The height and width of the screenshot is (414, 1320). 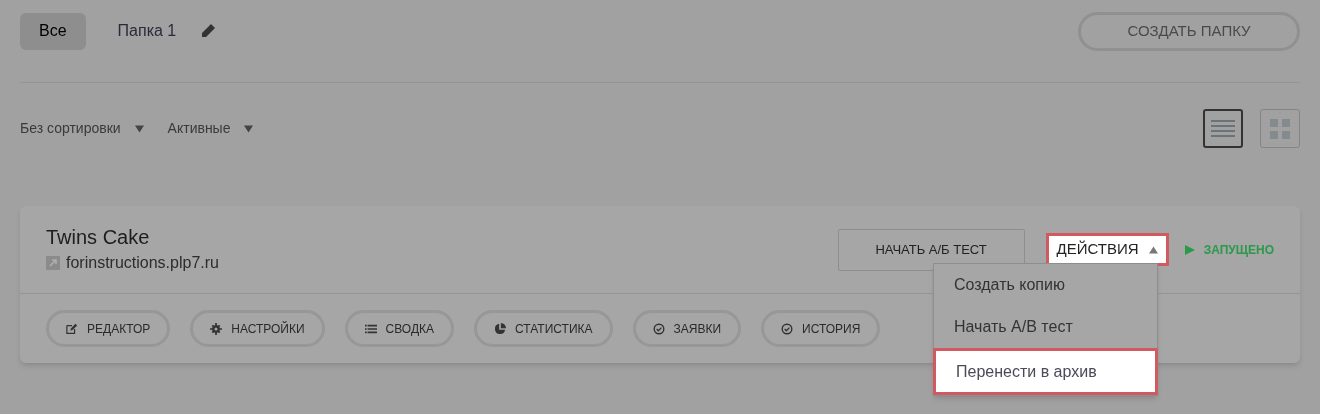 What do you see at coordinates (1045, 327) in the screenshot?
I see `menu-item: Начать A/B тест` at bounding box center [1045, 327].